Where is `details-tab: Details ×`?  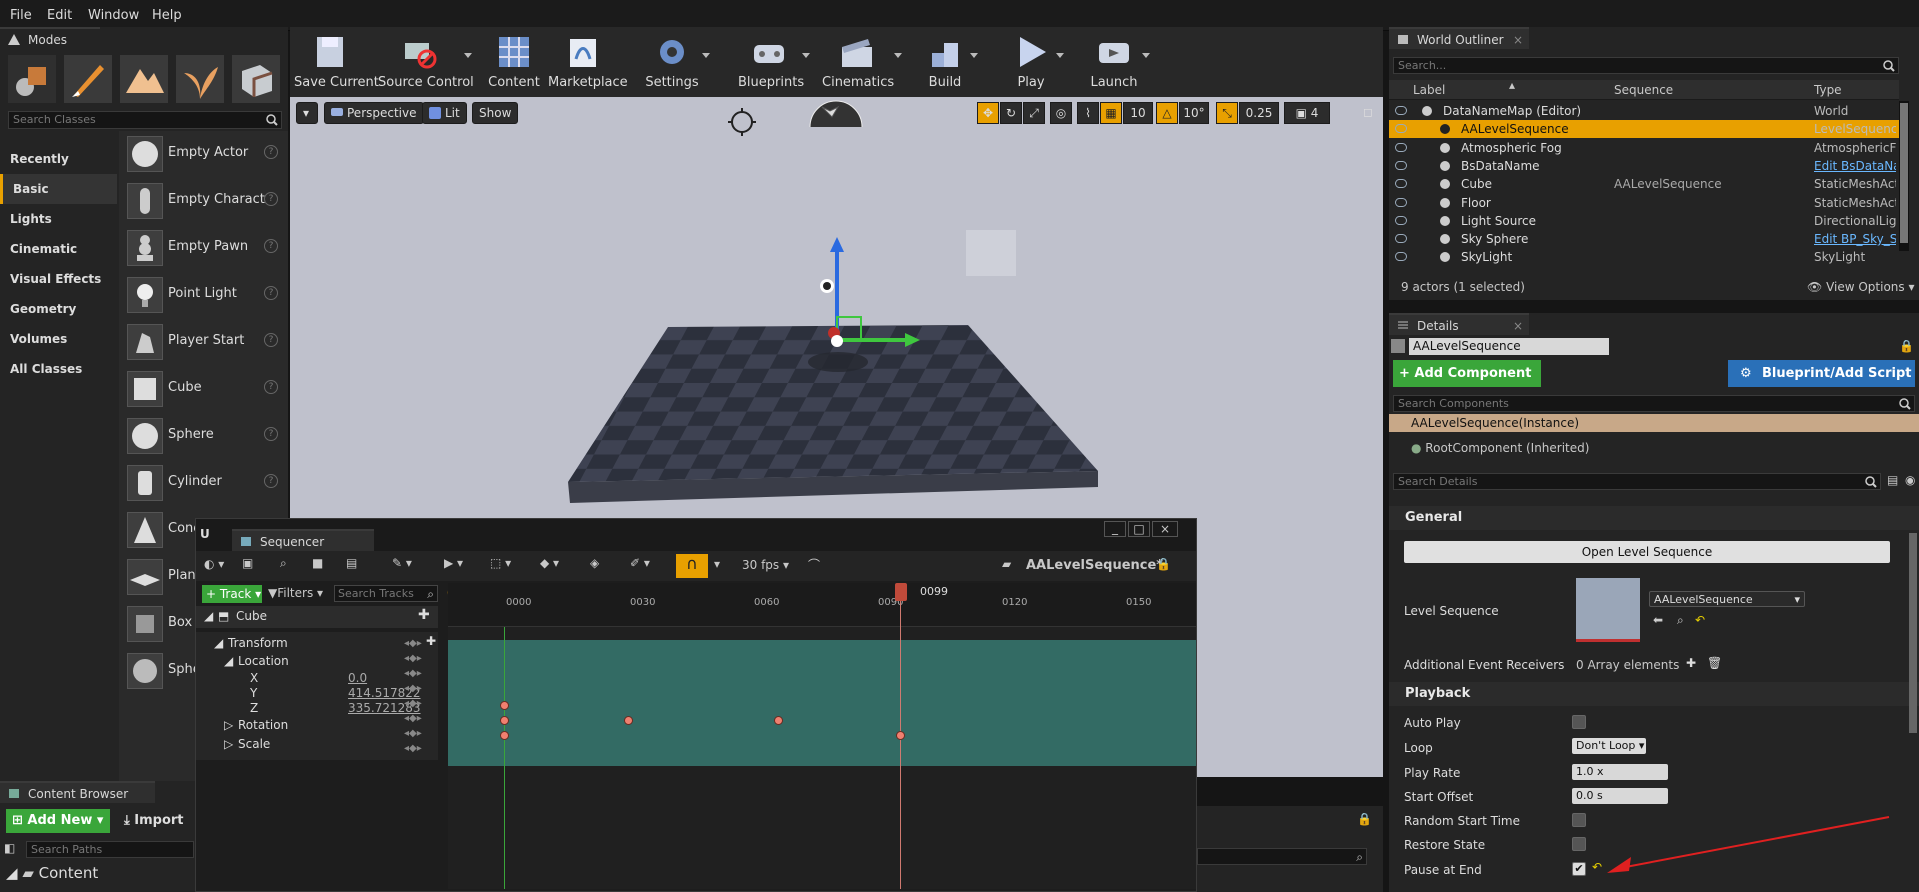
details-tab: Details × is located at coordinates (1459, 324).